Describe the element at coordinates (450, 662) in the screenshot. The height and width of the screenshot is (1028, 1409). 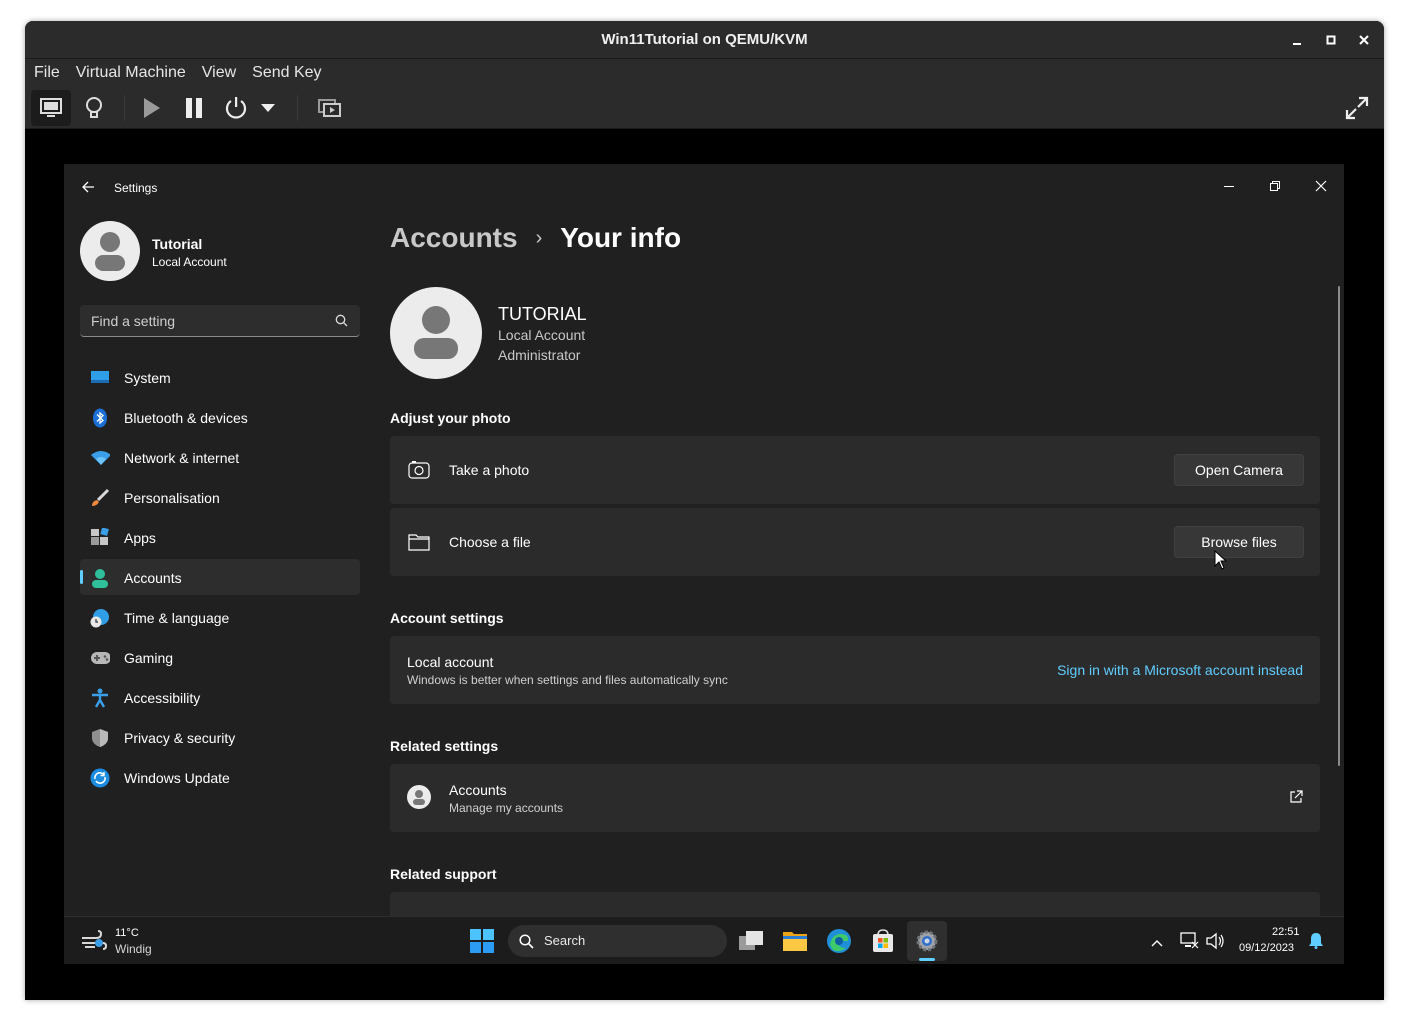
I see `local-account-title: Local account` at that location.